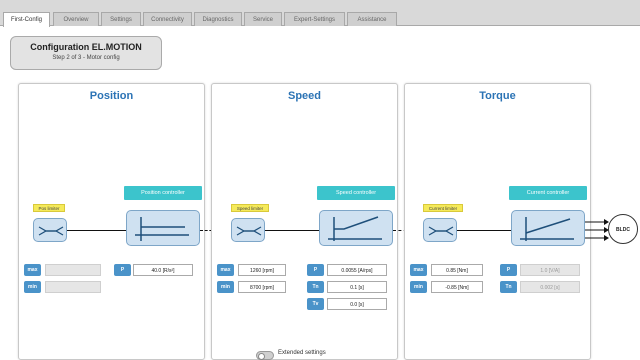 This screenshot has width=640, height=360. What do you see at coordinates (418, 287) in the screenshot?
I see `torque-min-button: min` at bounding box center [418, 287].